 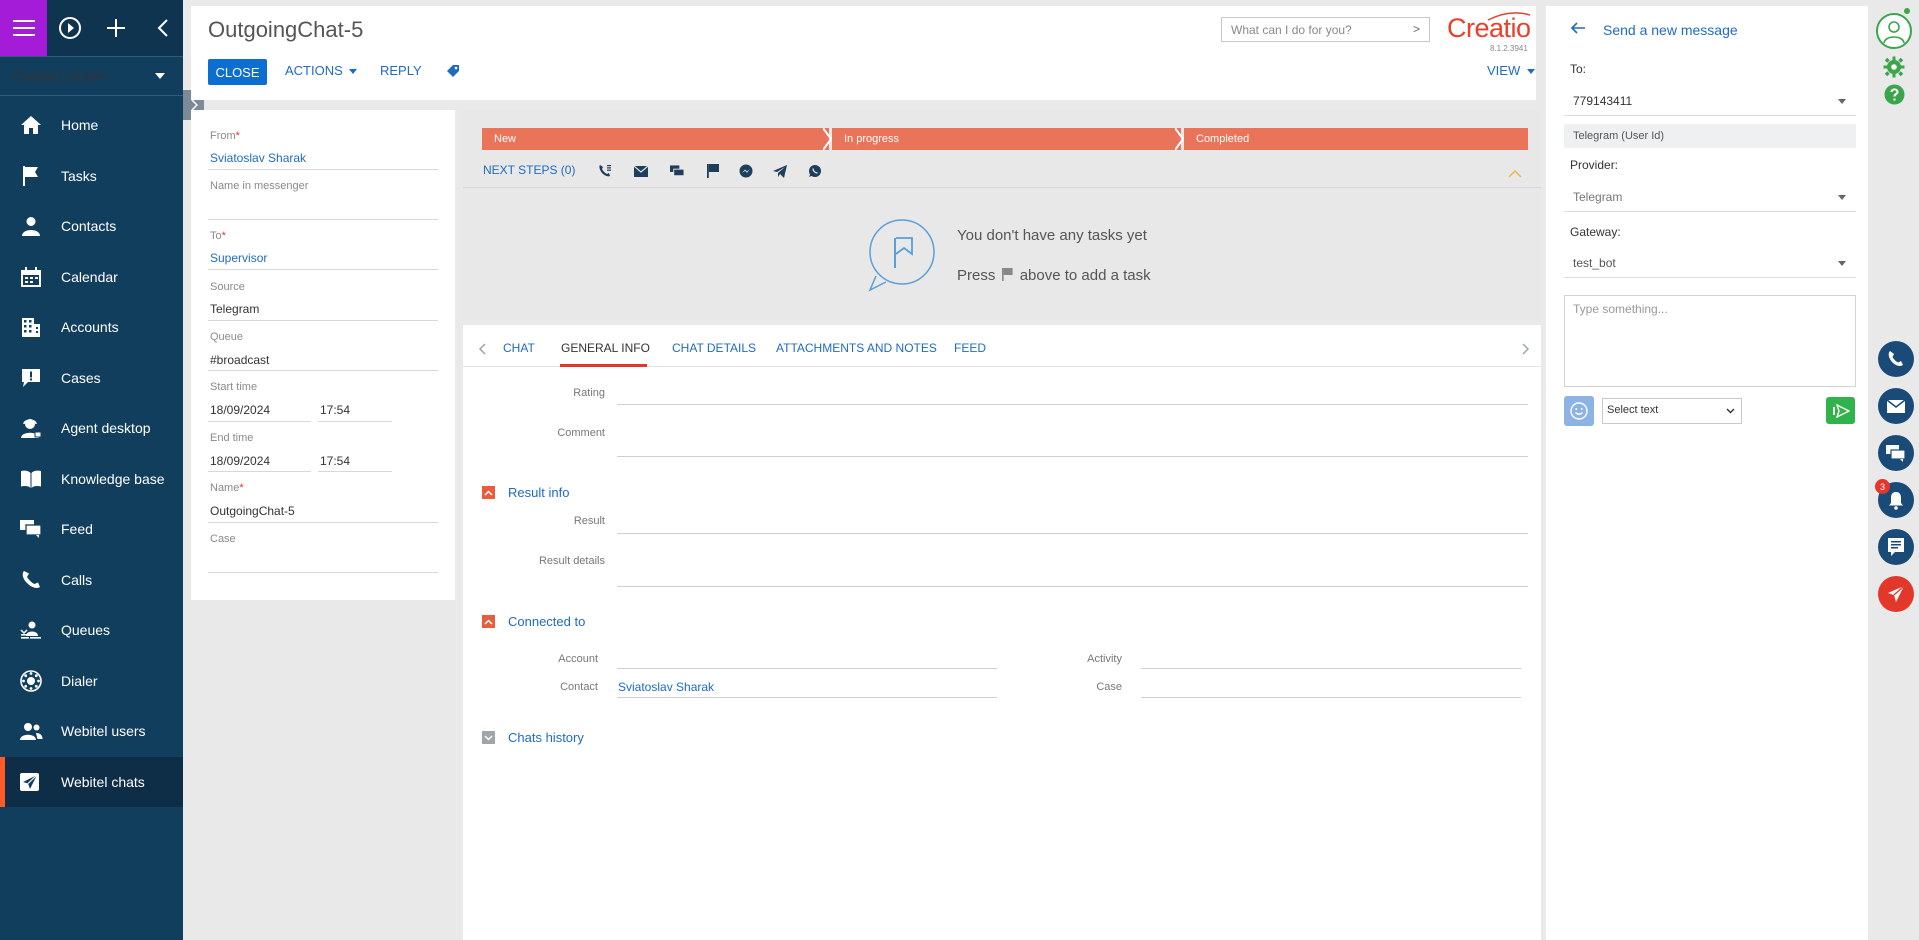 I want to click on start-date-field: 18/09/2024, so click(x=240, y=410).